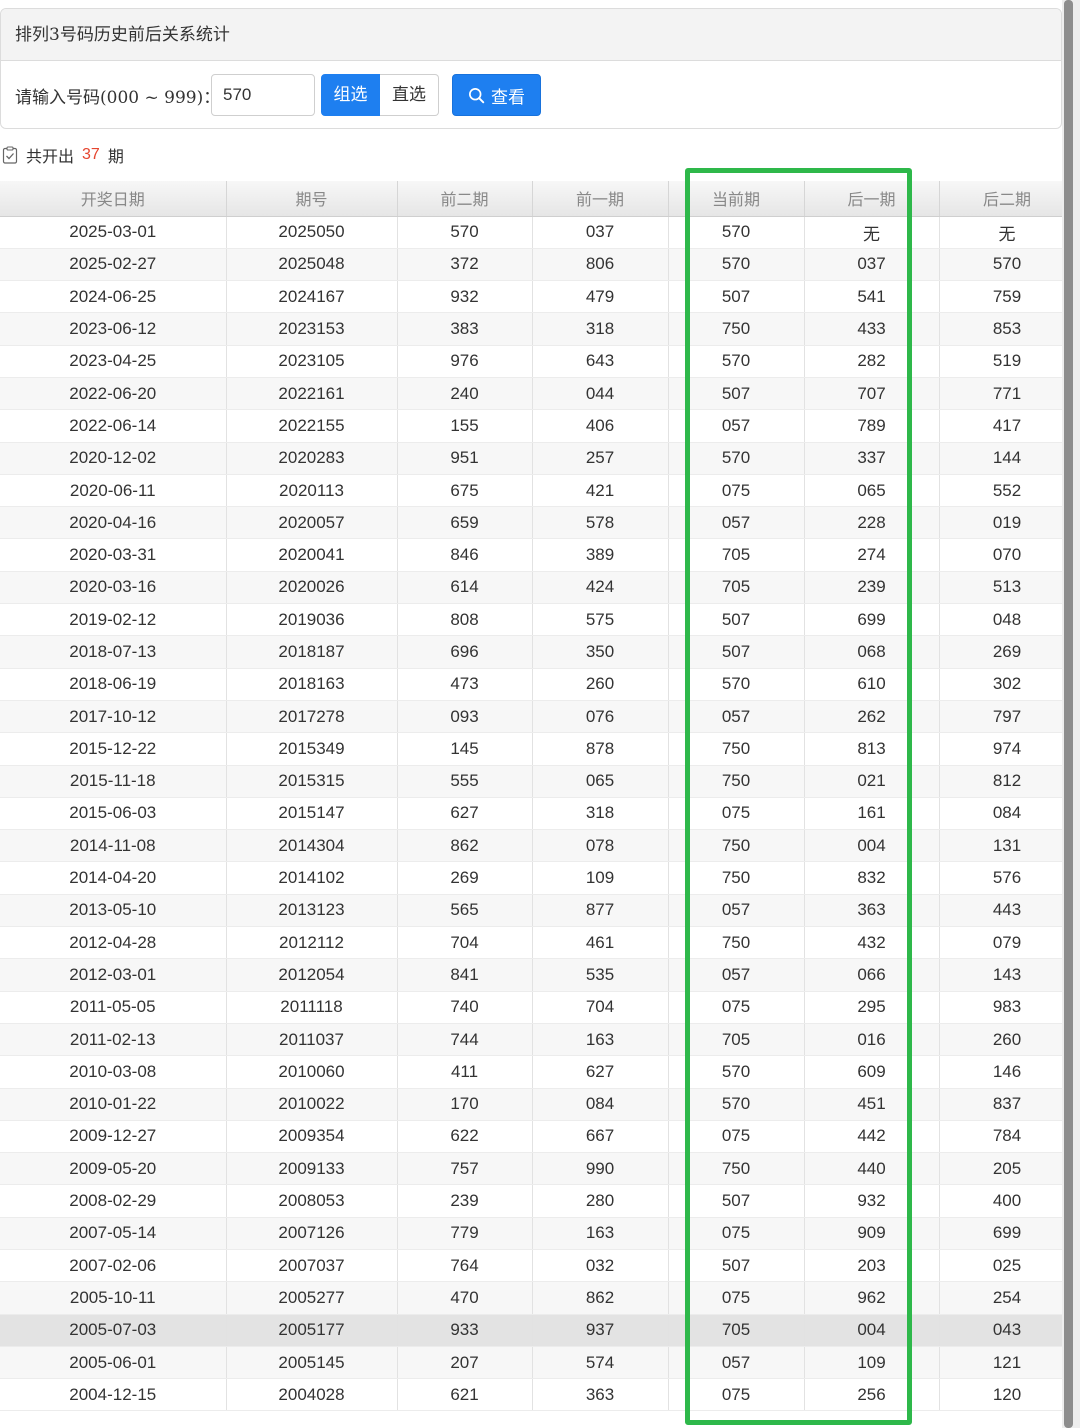  What do you see at coordinates (538, 1234) in the screenshot?
I see `table-row: 2007-05-14 2007126 779 163 075 909 699` at bounding box center [538, 1234].